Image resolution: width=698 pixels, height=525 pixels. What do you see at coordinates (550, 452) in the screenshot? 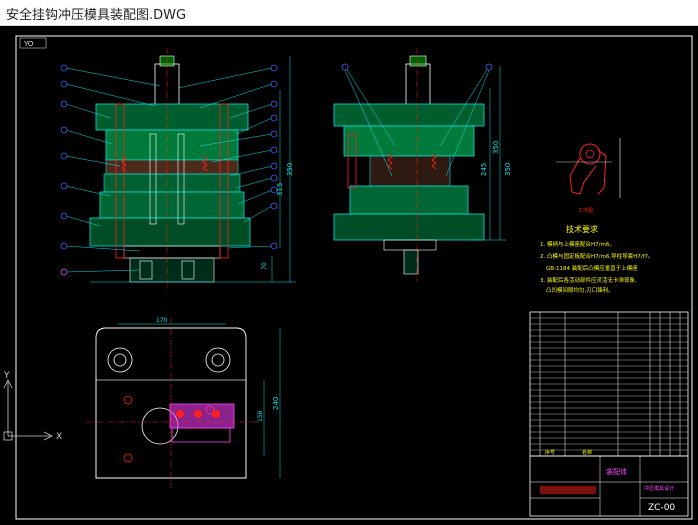
I see `bom-col-no: 序号` at bounding box center [550, 452].